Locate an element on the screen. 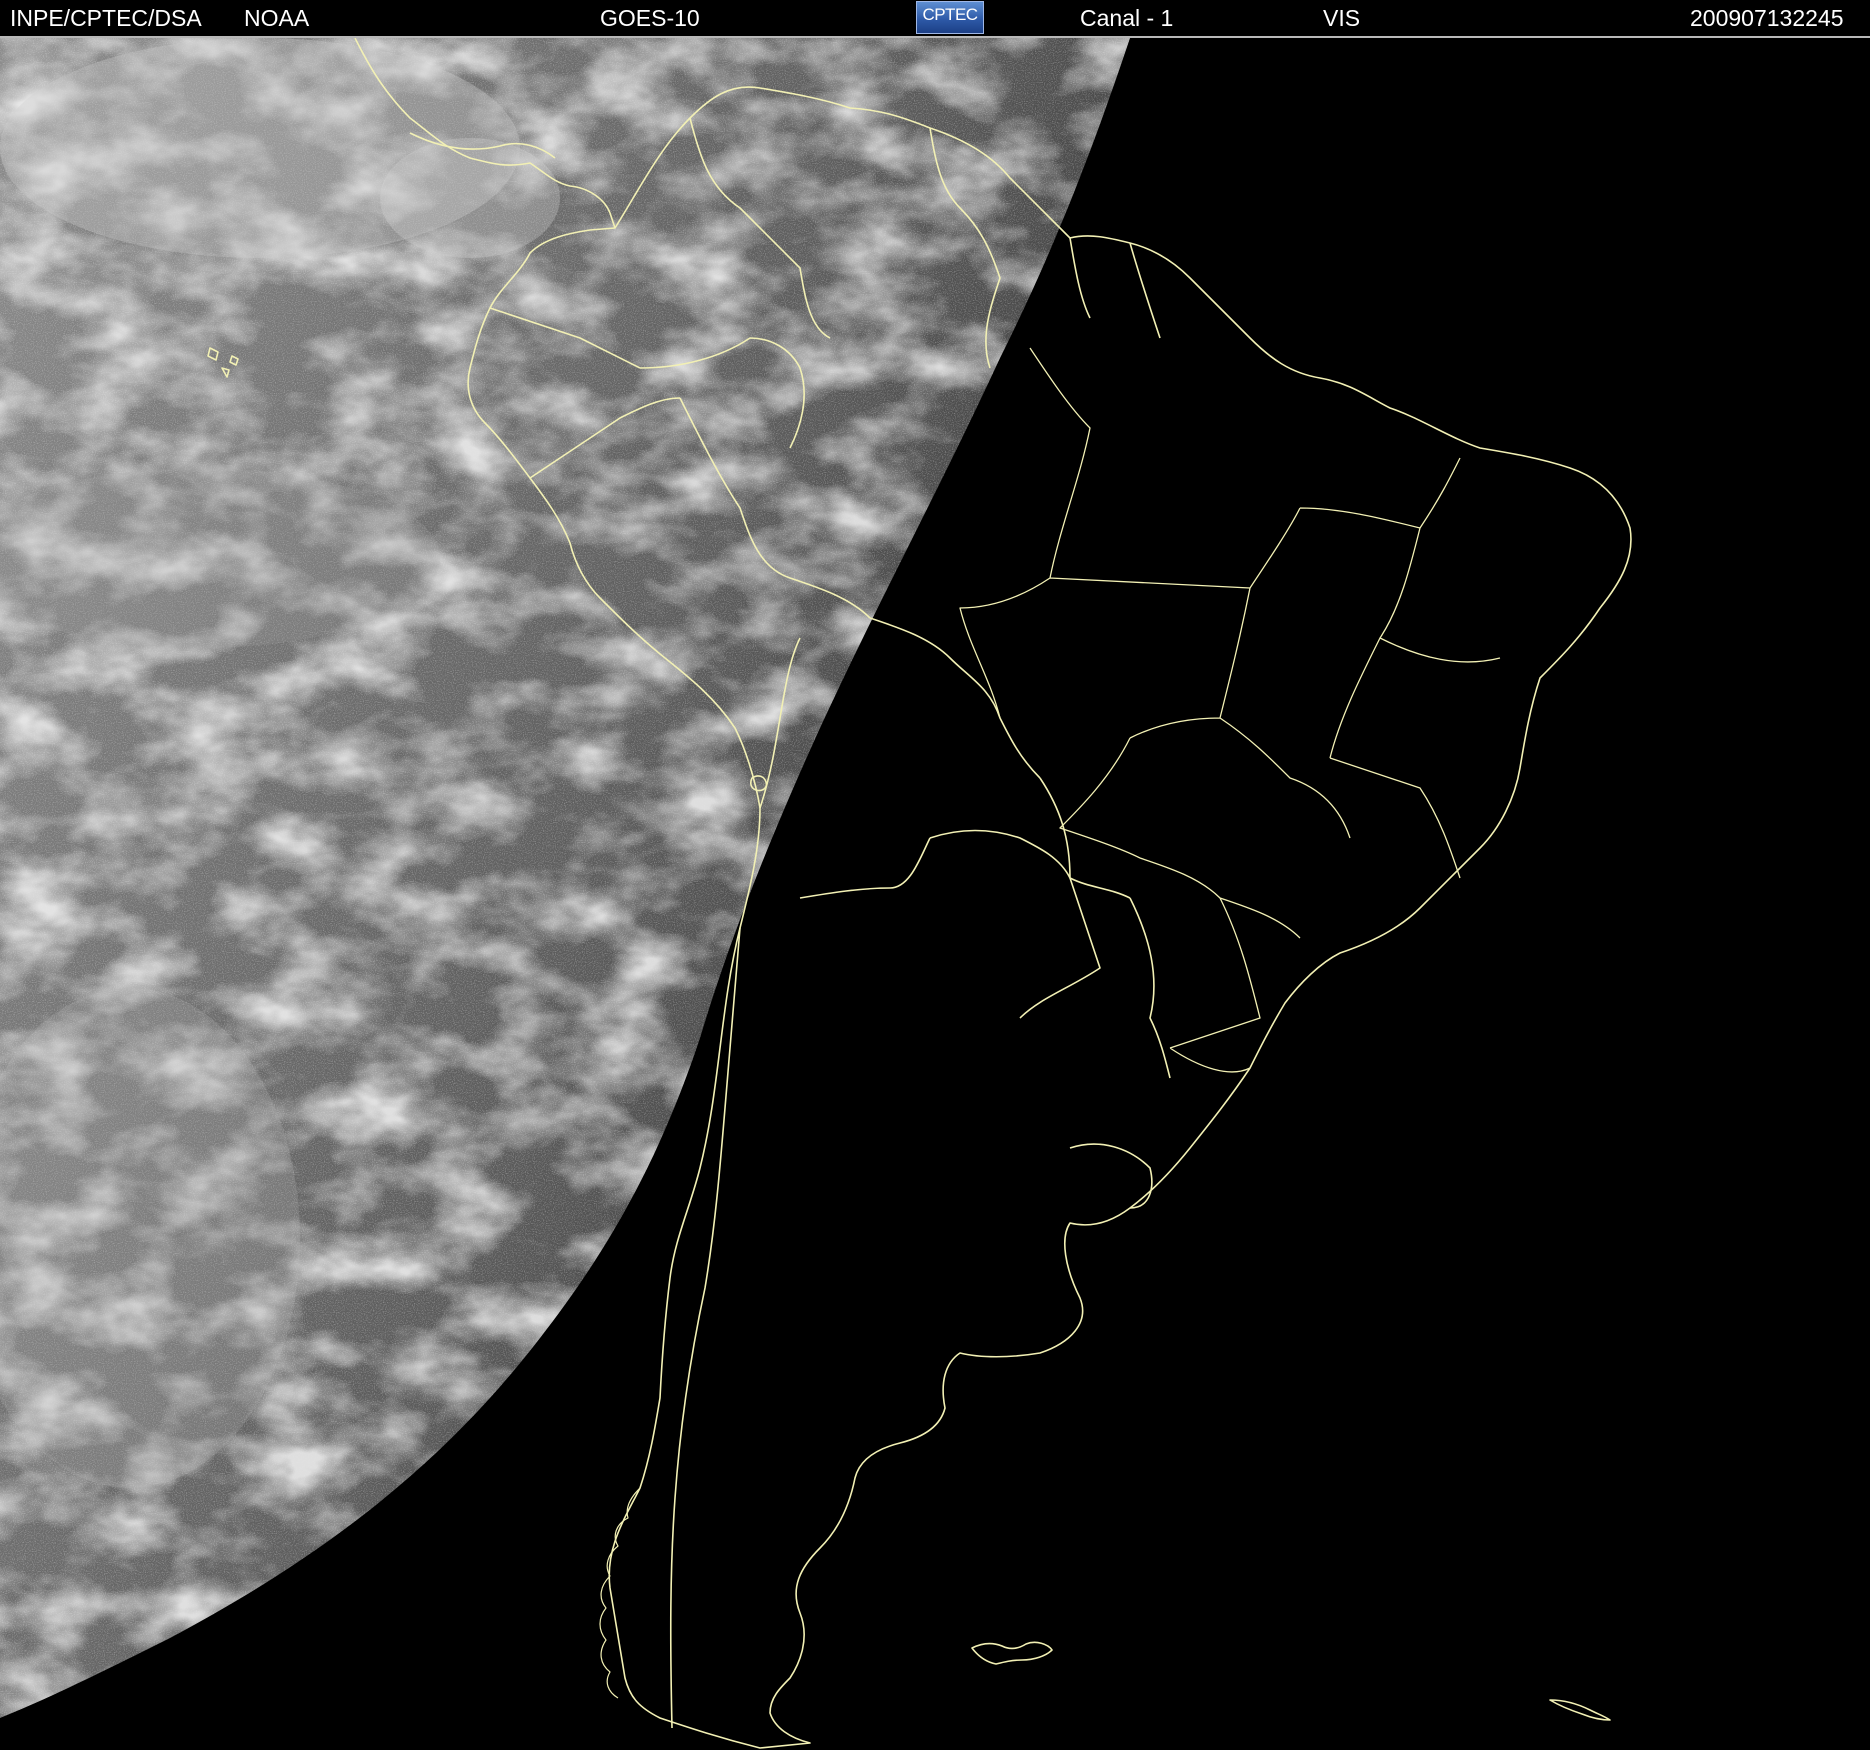  cptec-logo: CPTEC is located at coordinates (950, 17).